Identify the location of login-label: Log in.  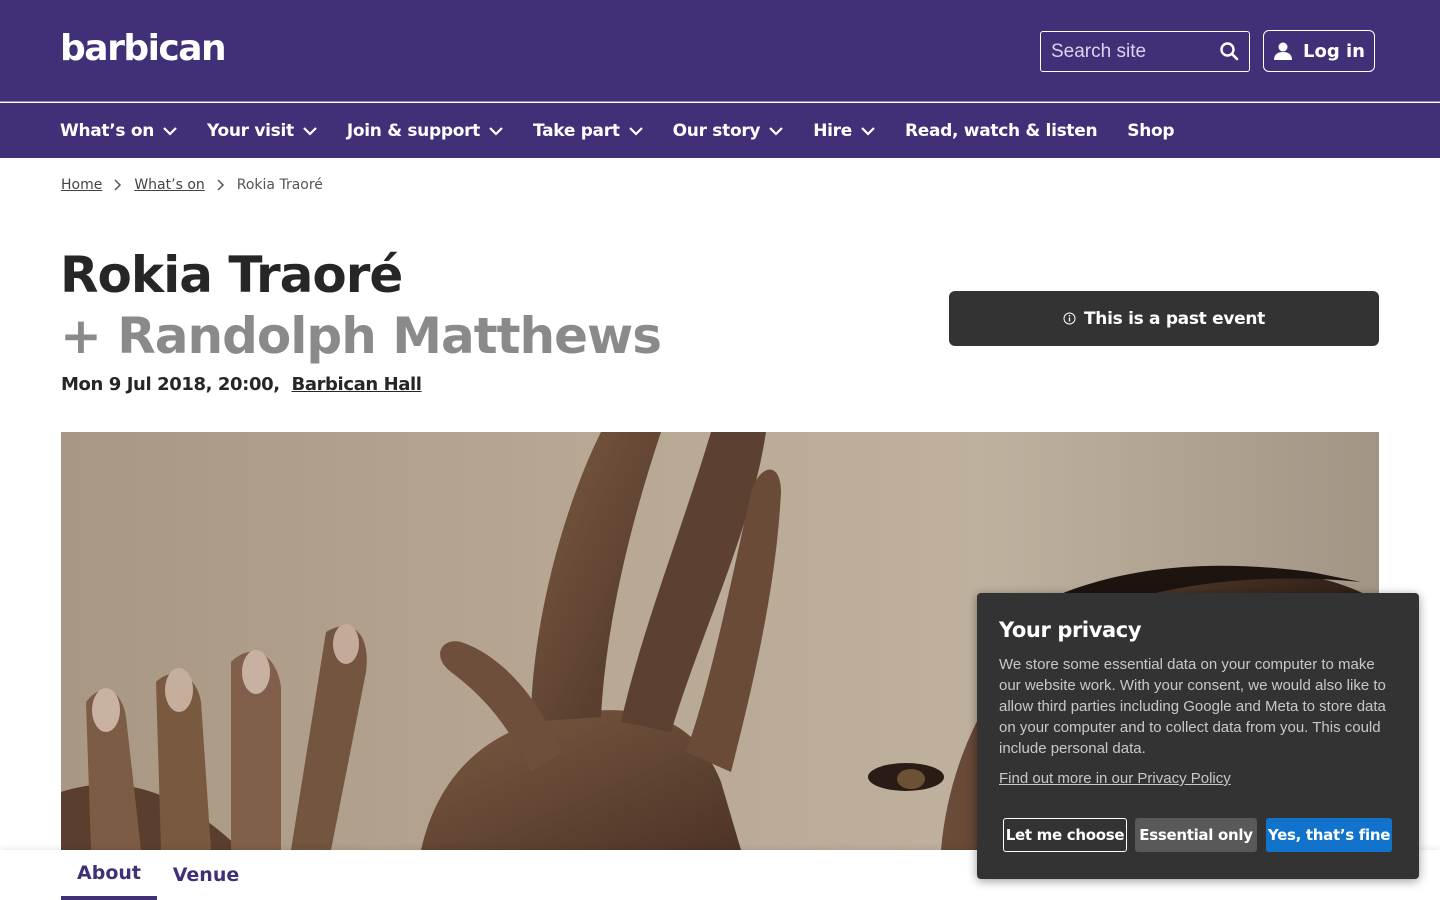
(1334, 51).